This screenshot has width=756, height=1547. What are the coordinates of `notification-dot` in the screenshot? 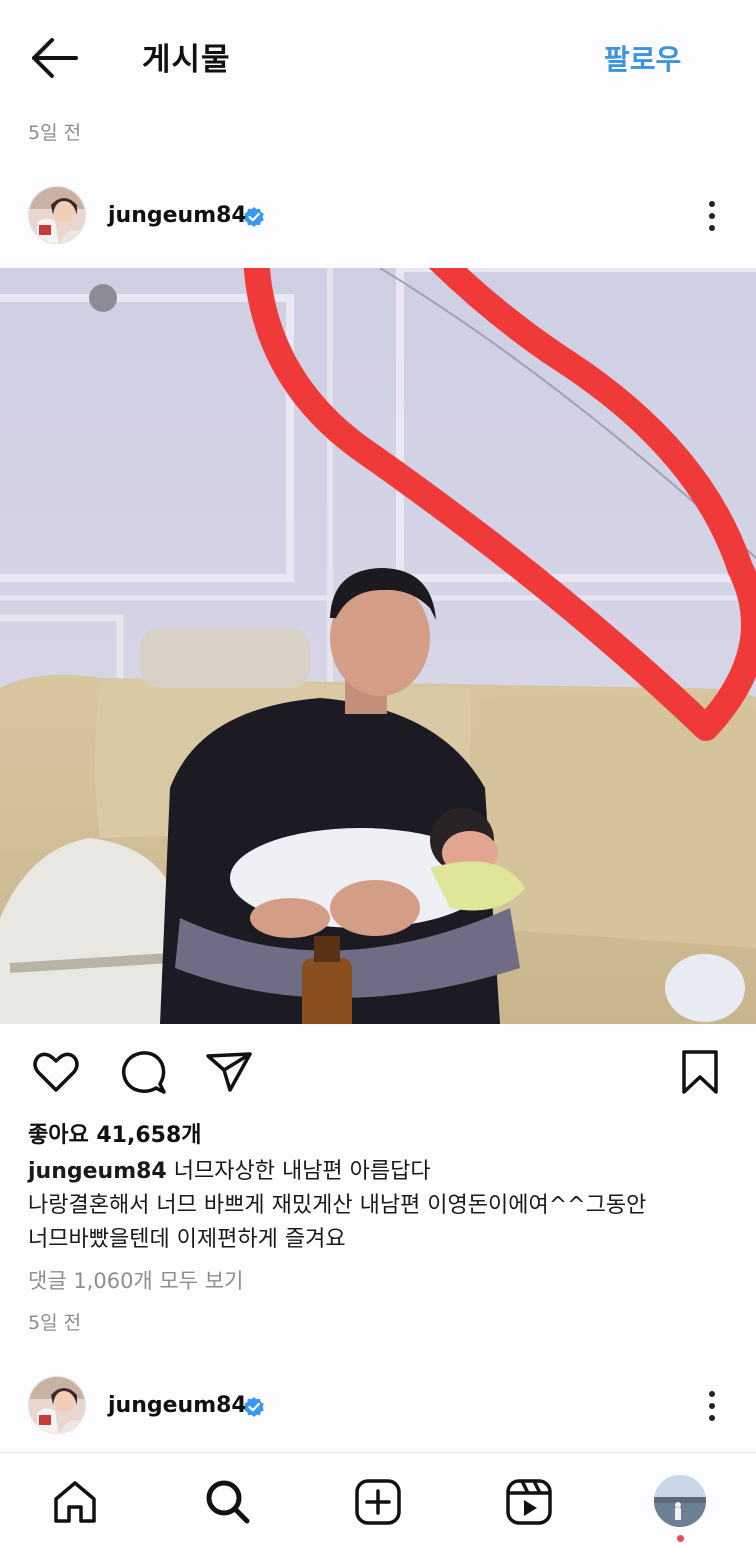 It's located at (680, 1538).